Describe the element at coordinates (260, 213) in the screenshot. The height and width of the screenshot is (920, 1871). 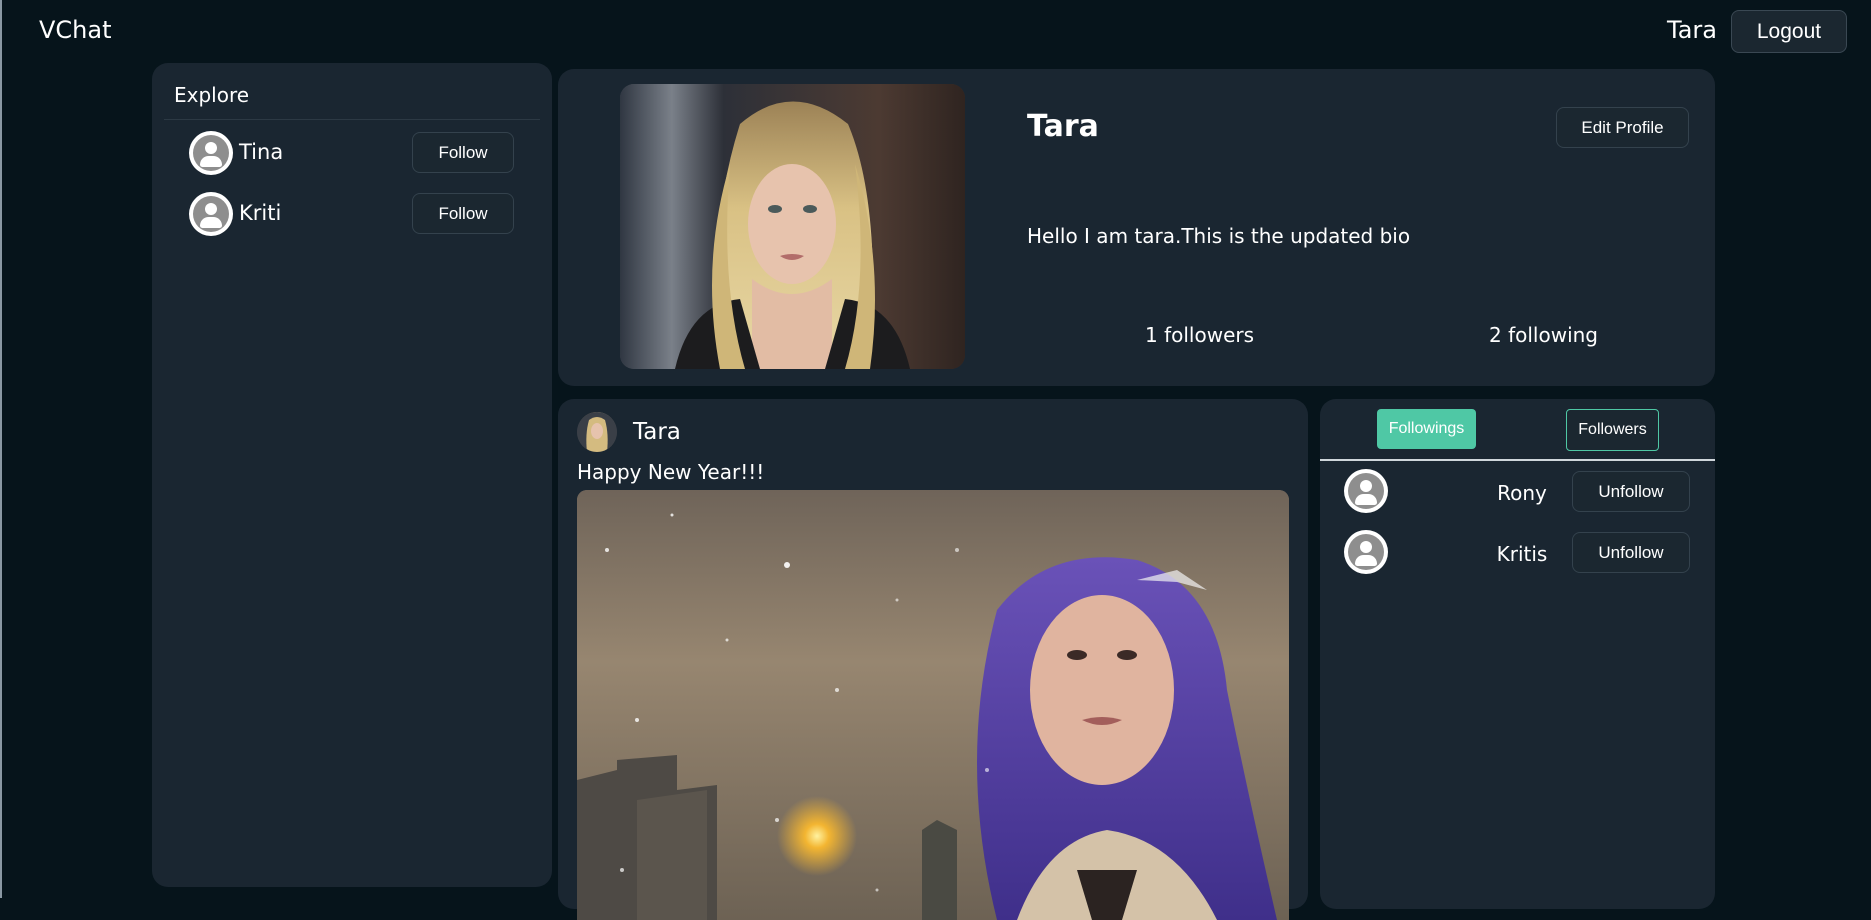
I see `explore-user-name: Kriti` at that location.